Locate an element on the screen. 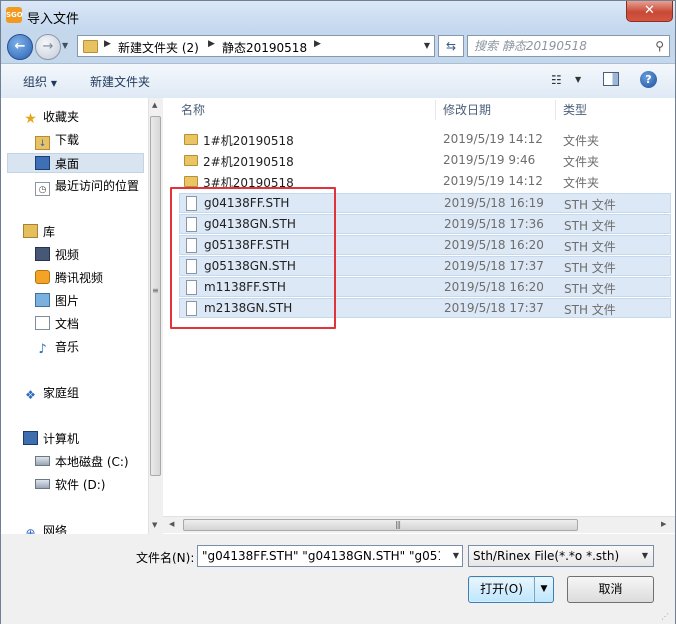 The image size is (676, 624). highlight-annotation-box is located at coordinates (253, 258).